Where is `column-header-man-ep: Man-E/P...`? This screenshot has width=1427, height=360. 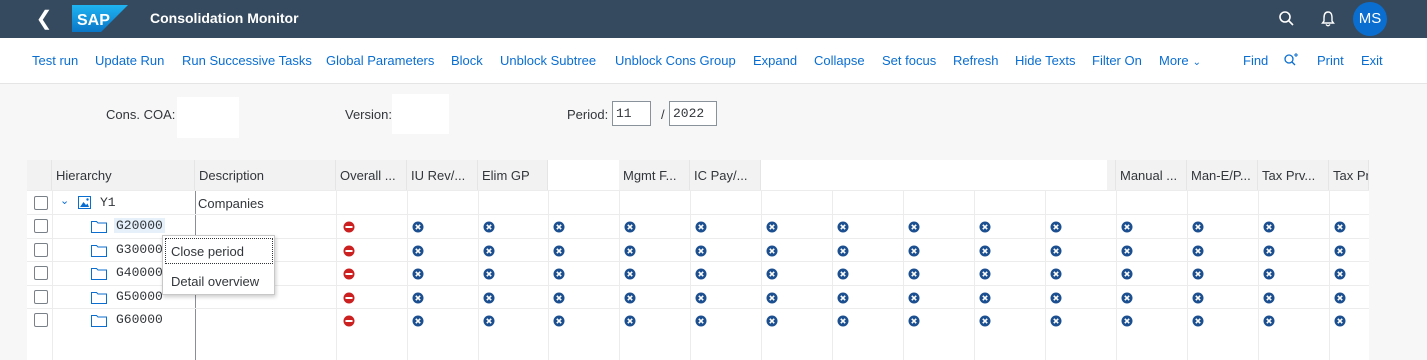
column-header-man-ep: Man-E/P... is located at coordinates (1222, 175).